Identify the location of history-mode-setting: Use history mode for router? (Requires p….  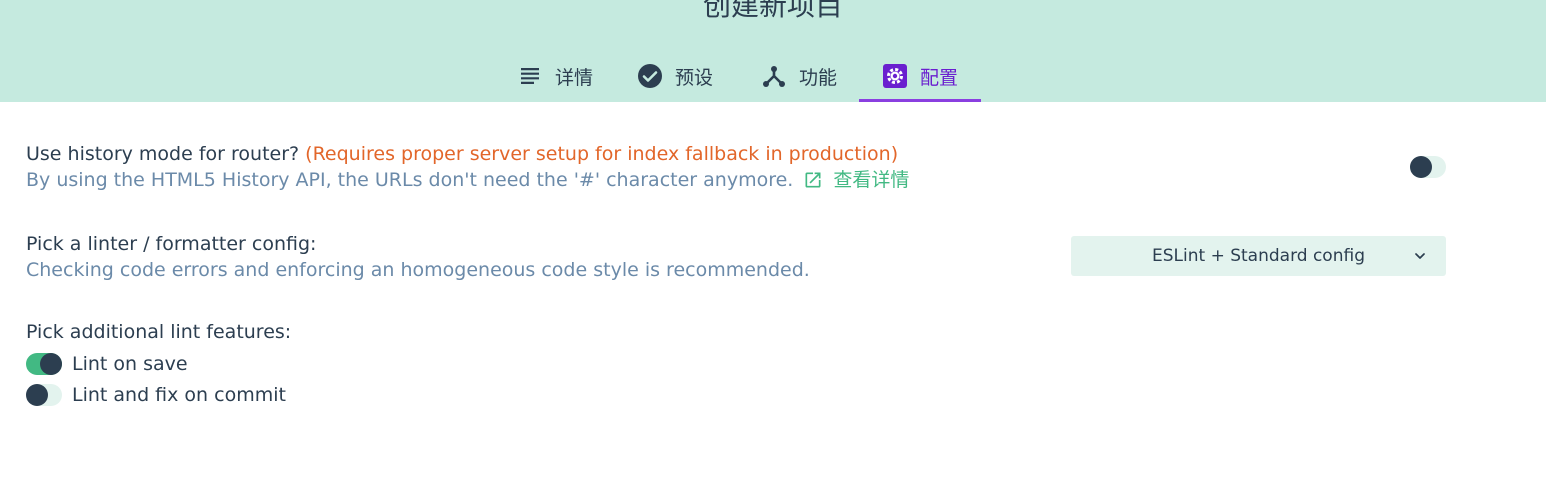
(736, 167).